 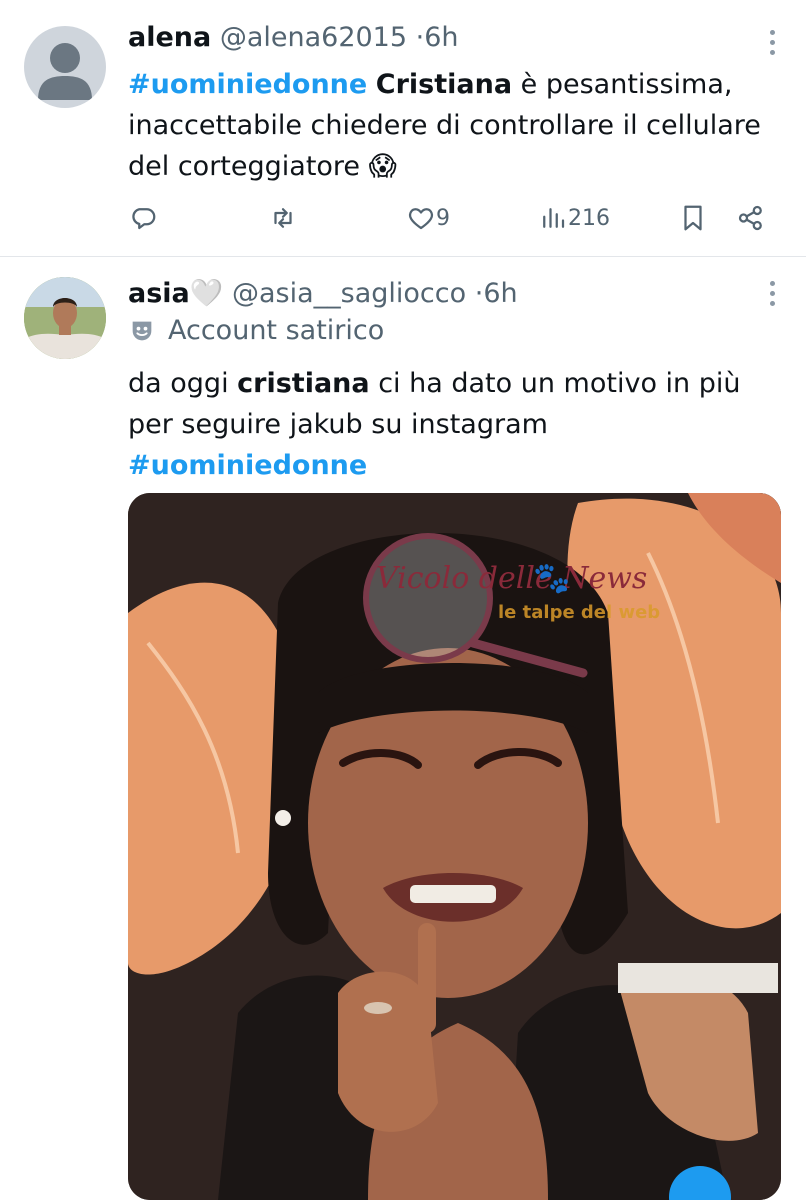 What do you see at coordinates (159, 293) in the screenshot?
I see `display-name: asia` at bounding box center [159, 293].